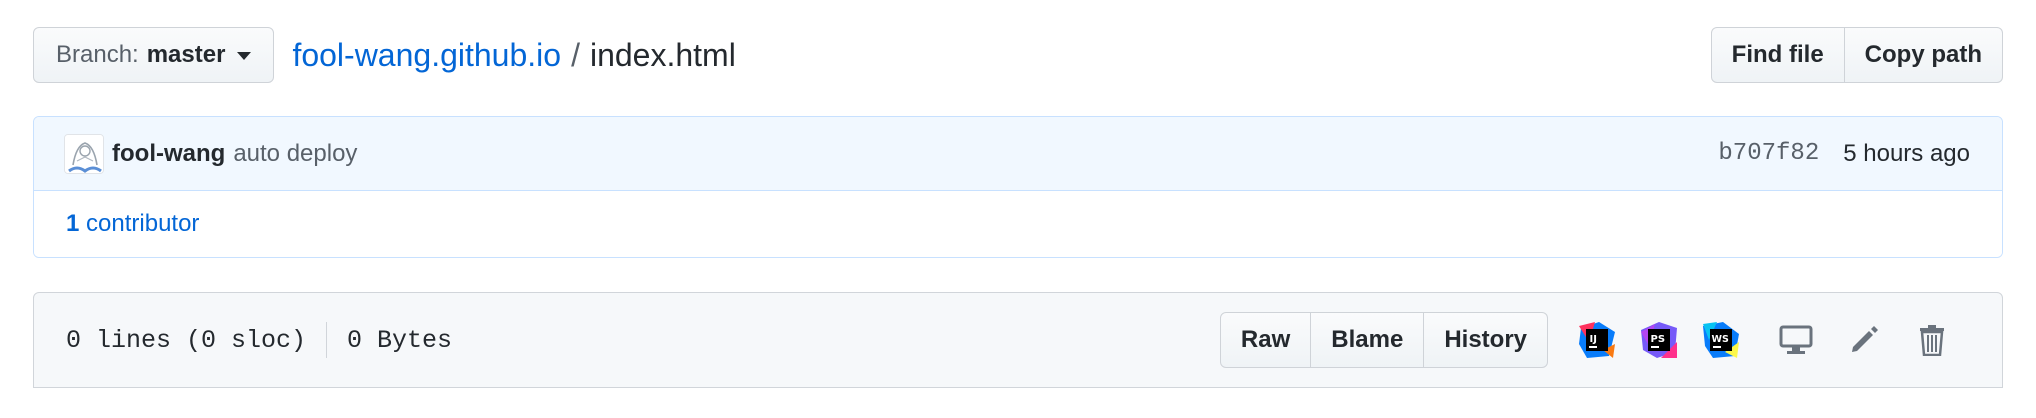 The height and width of the screenshot is (418, 2036). Describe the element at coordinates (168, 154) in the screenshot. I see `commit-author: fool-wang` at that location.